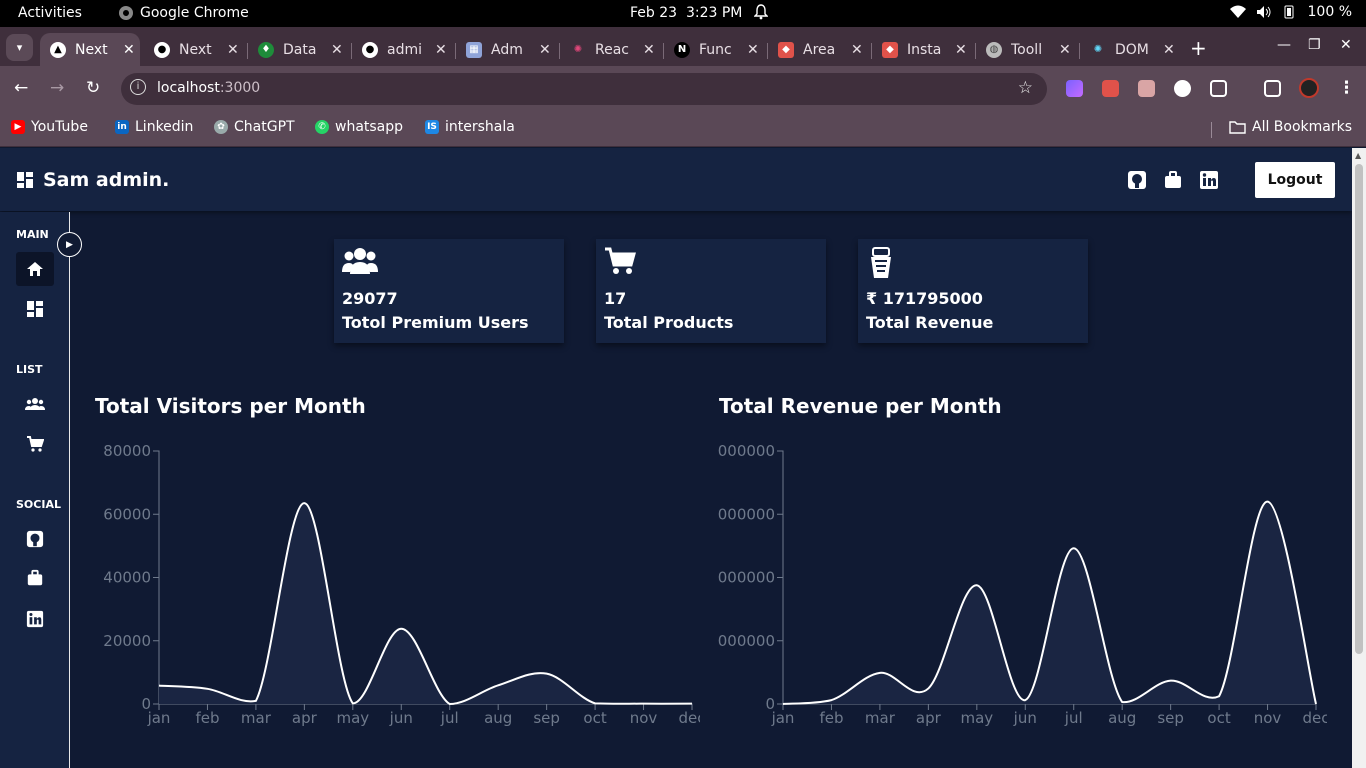 Image resolution: width=1366 pixels, height=768 pixels. What do you see at coordinates (300, 49) in the screenshot?
I see `tab-label: Data` at bounding box center [300, 49].